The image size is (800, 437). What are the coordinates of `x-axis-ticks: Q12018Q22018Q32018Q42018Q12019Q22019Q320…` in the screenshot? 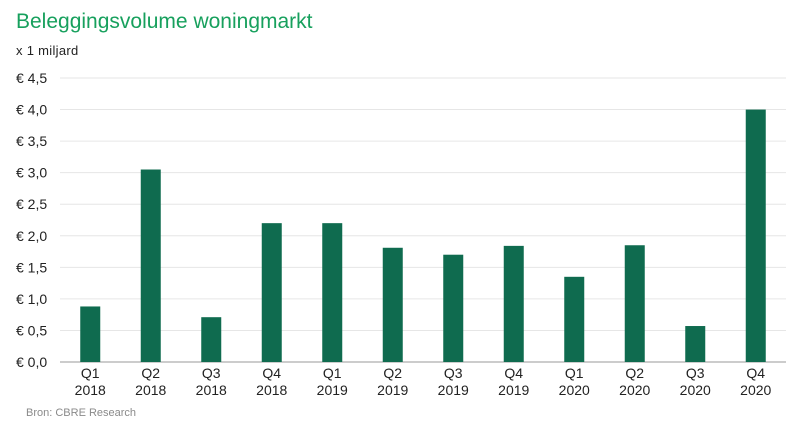 It's located at (423, 381).